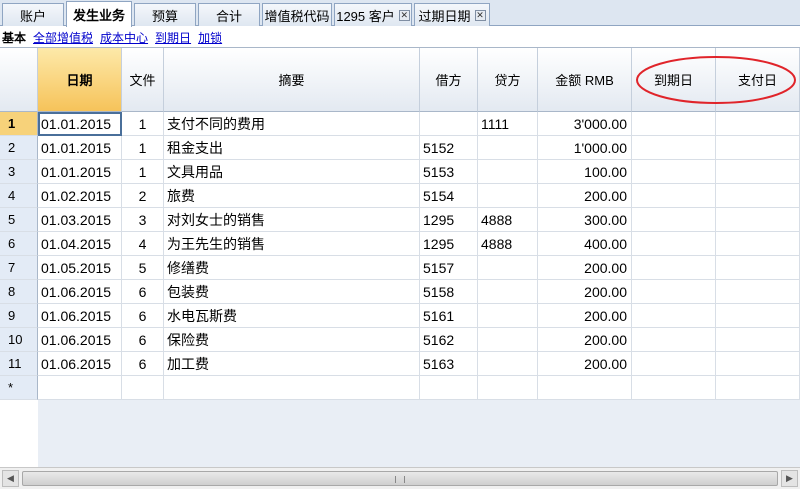 This screenshot has height=489, width=800. Describe the element at coordinates (19, 244) in the screenshot. I see `row-number: 6` at that location.